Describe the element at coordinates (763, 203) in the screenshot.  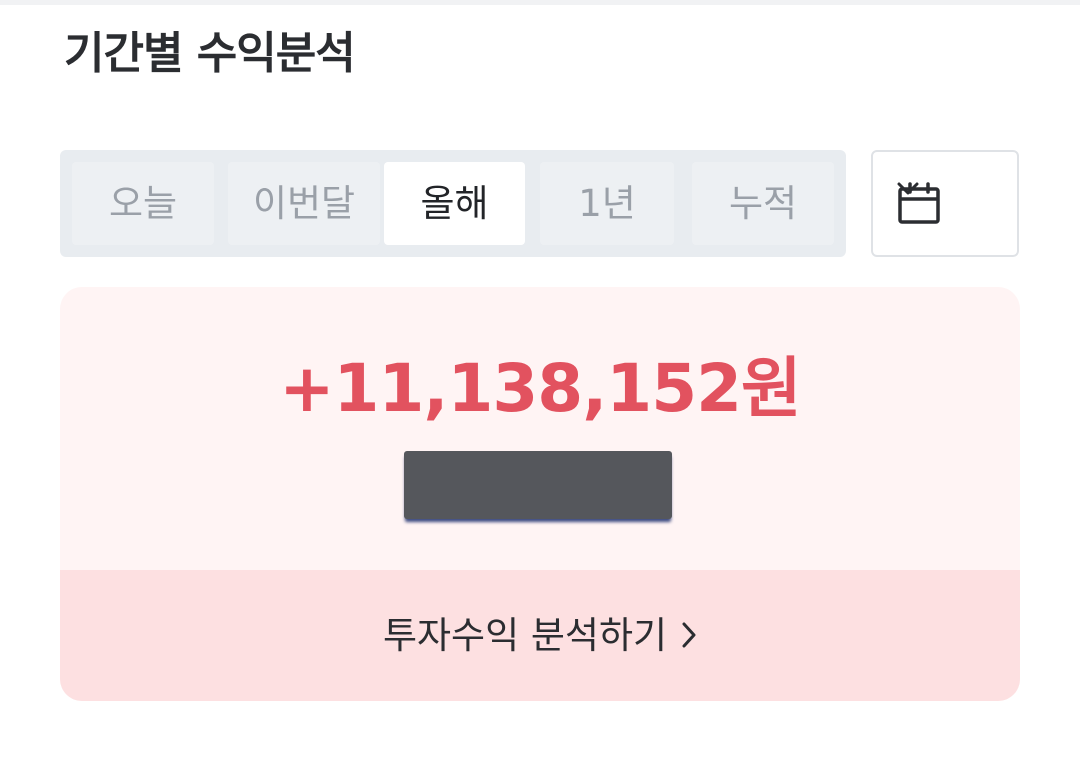
I see `tab-cumulative: 누적` at that location.